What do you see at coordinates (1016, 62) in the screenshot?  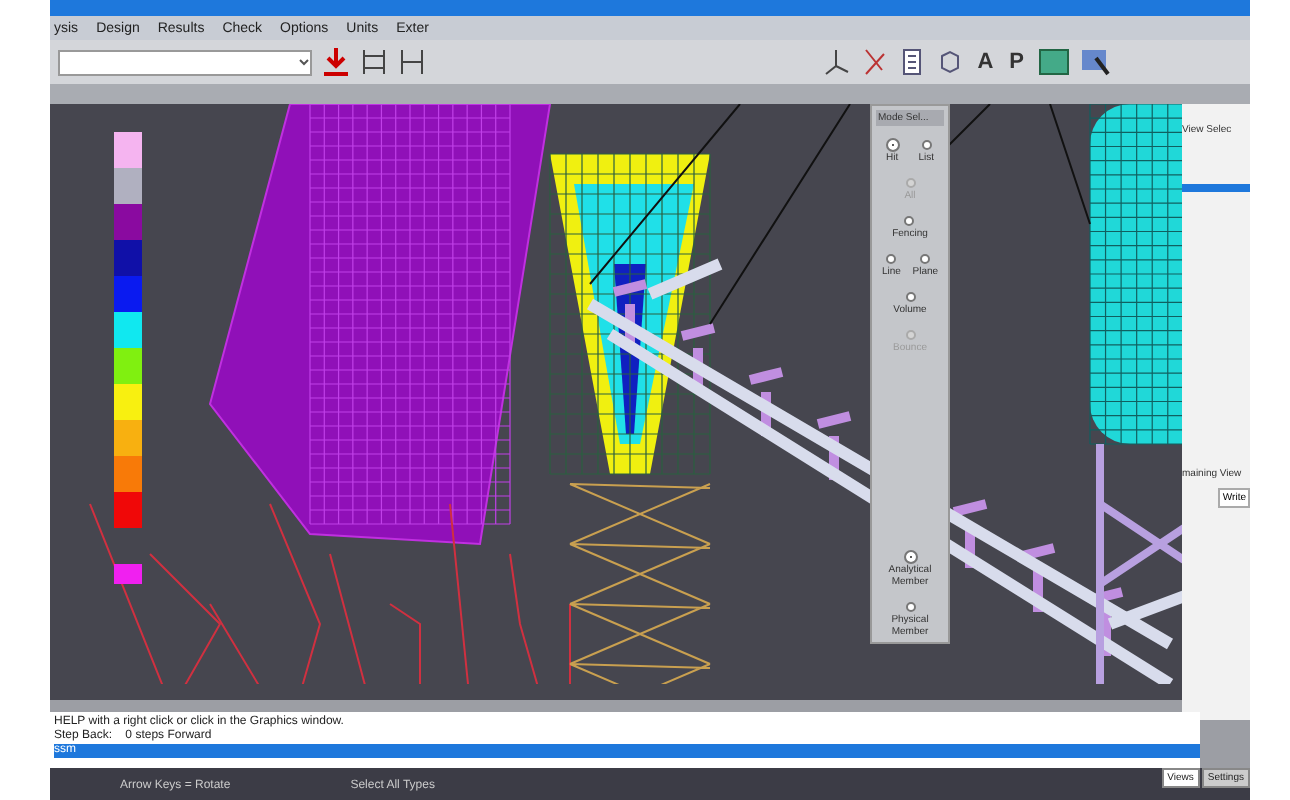 I see `toolbar-button: P` at bounding box center [1016, 62].